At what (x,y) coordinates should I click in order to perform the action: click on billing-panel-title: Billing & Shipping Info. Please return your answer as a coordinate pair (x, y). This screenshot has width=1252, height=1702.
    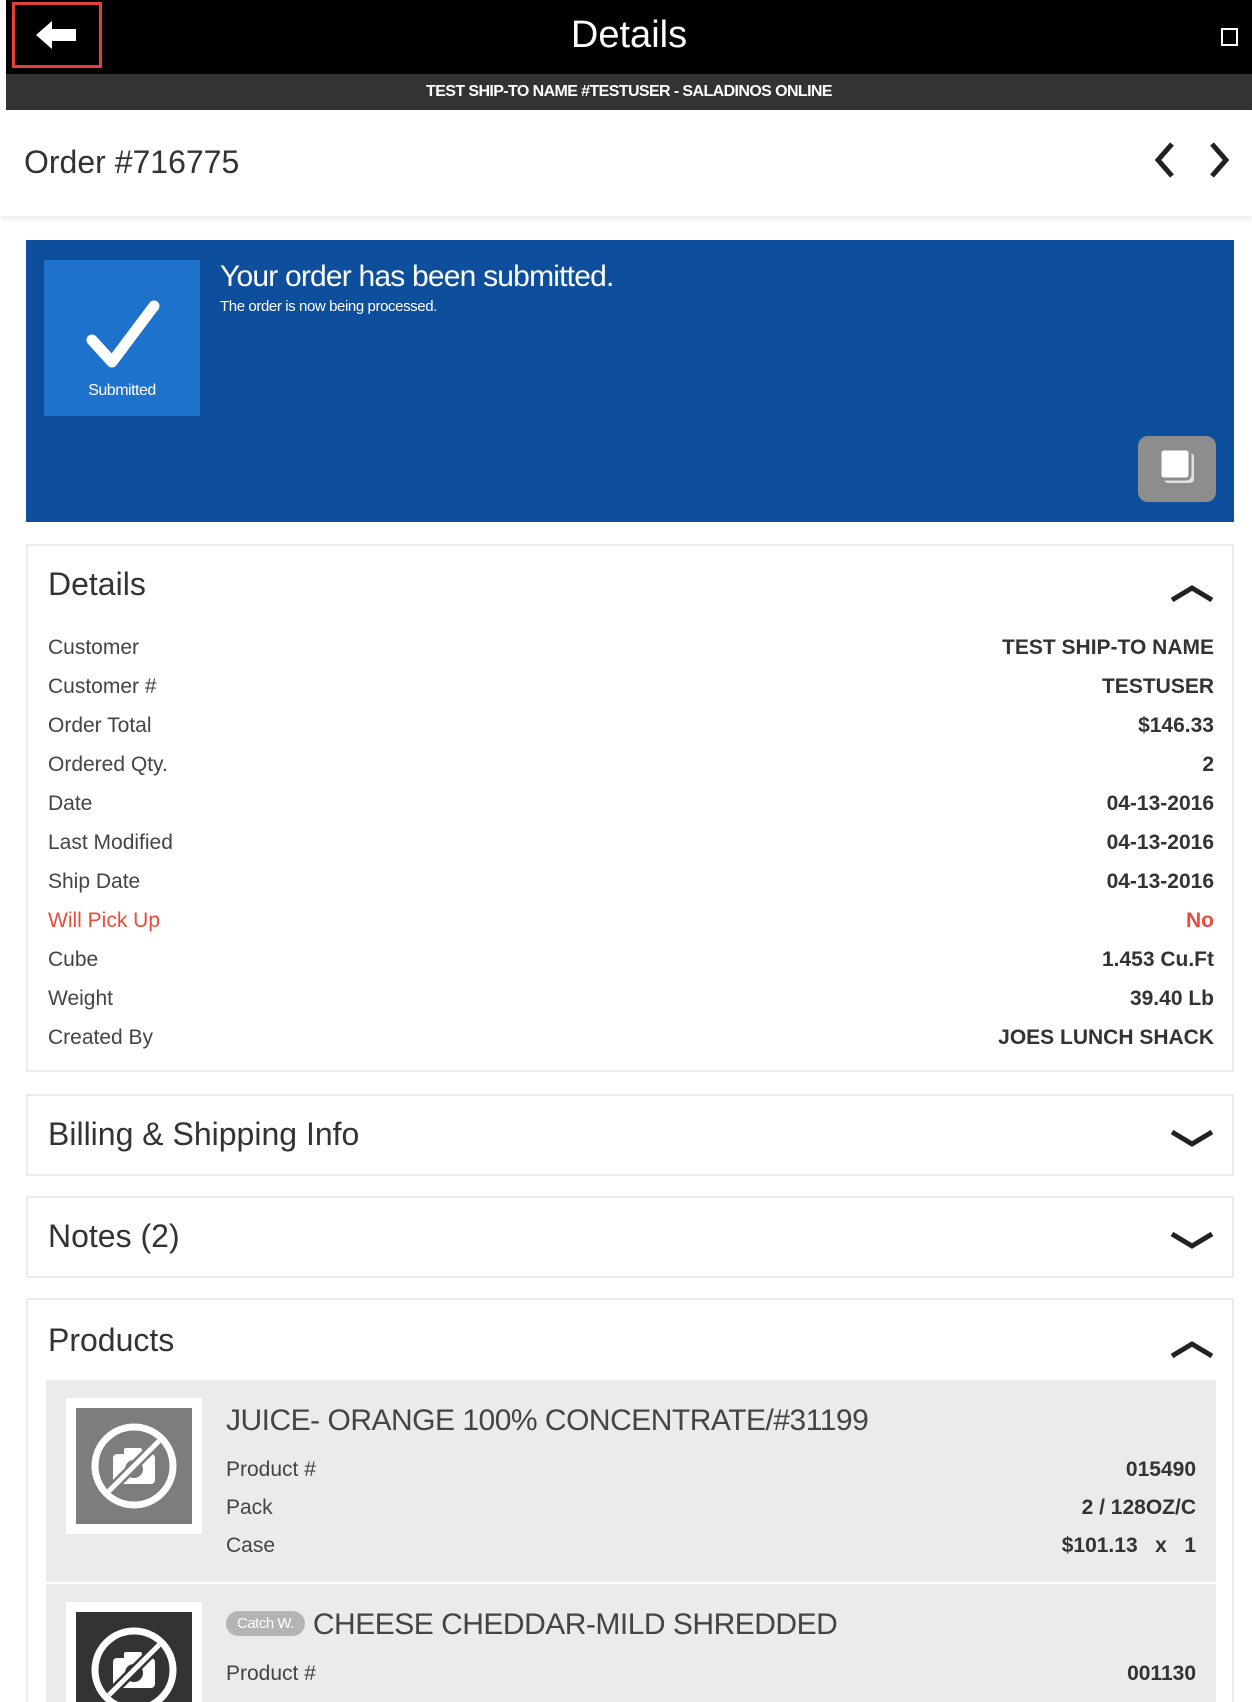
    Looking at the image, I should click on (204, 1134).